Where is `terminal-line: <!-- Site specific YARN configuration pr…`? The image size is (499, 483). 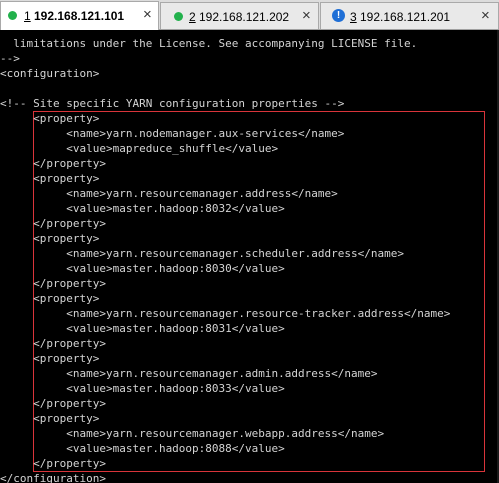
terminal-line: <!-- Site specific YARN configuration pr… is located at coordinates (172, 103).